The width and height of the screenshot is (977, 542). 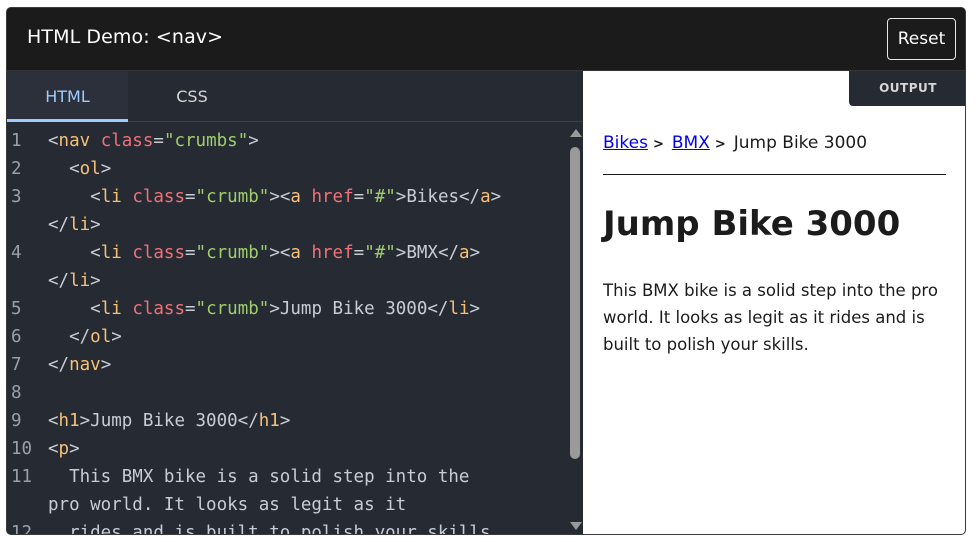 I want to click on crumb-link-bmx: BMX, so click(x=691, y=143).